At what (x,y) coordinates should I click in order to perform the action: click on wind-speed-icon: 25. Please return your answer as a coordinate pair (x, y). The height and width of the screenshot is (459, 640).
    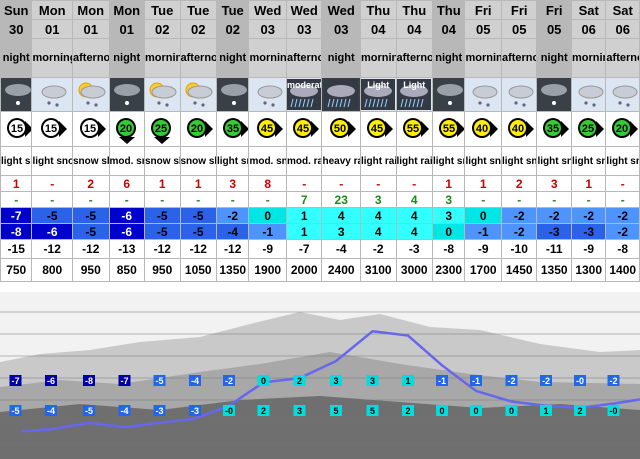
    Looking at the image, I should click on (588, 129).